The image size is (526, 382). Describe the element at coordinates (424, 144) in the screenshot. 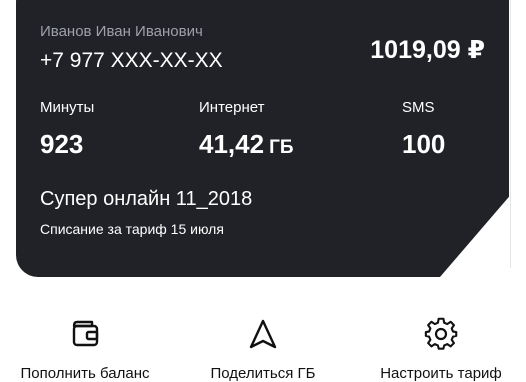

I see `sms-value: 100` at that location.